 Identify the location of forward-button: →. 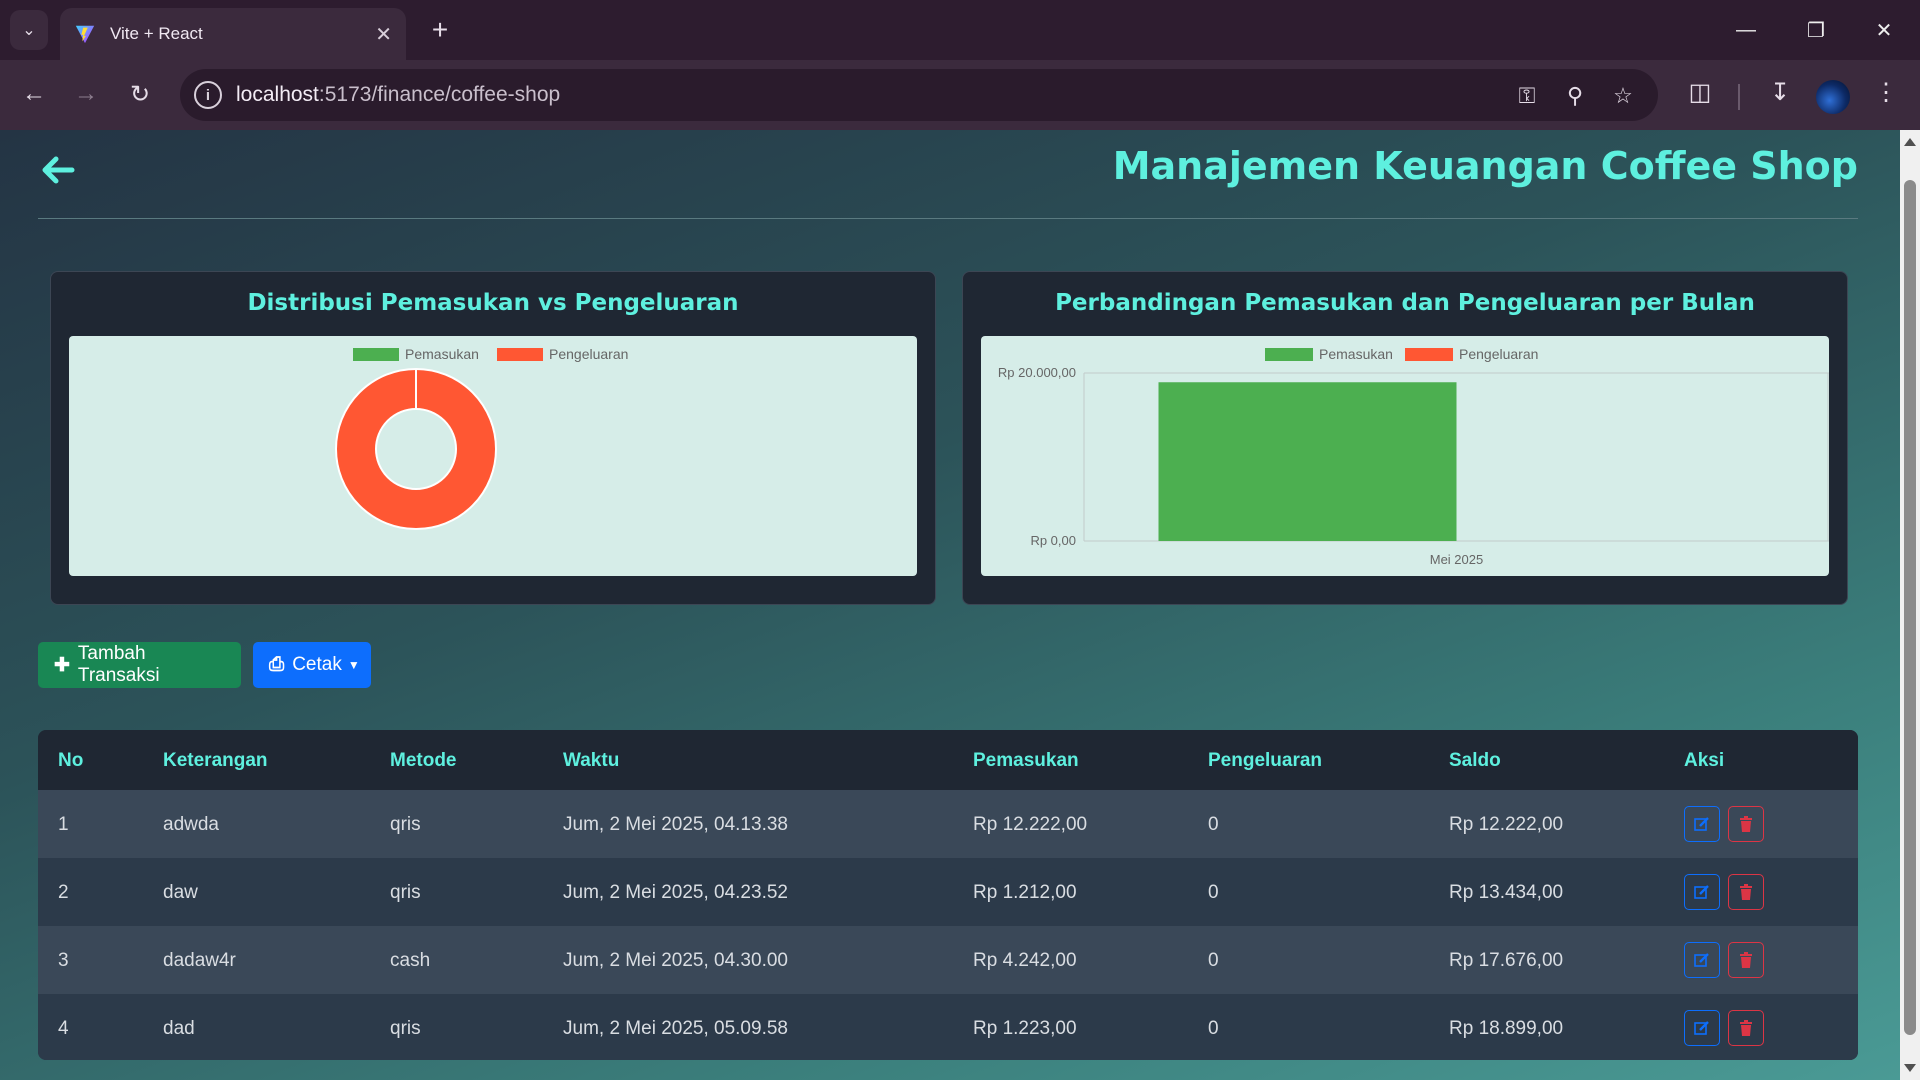
(86, 94).